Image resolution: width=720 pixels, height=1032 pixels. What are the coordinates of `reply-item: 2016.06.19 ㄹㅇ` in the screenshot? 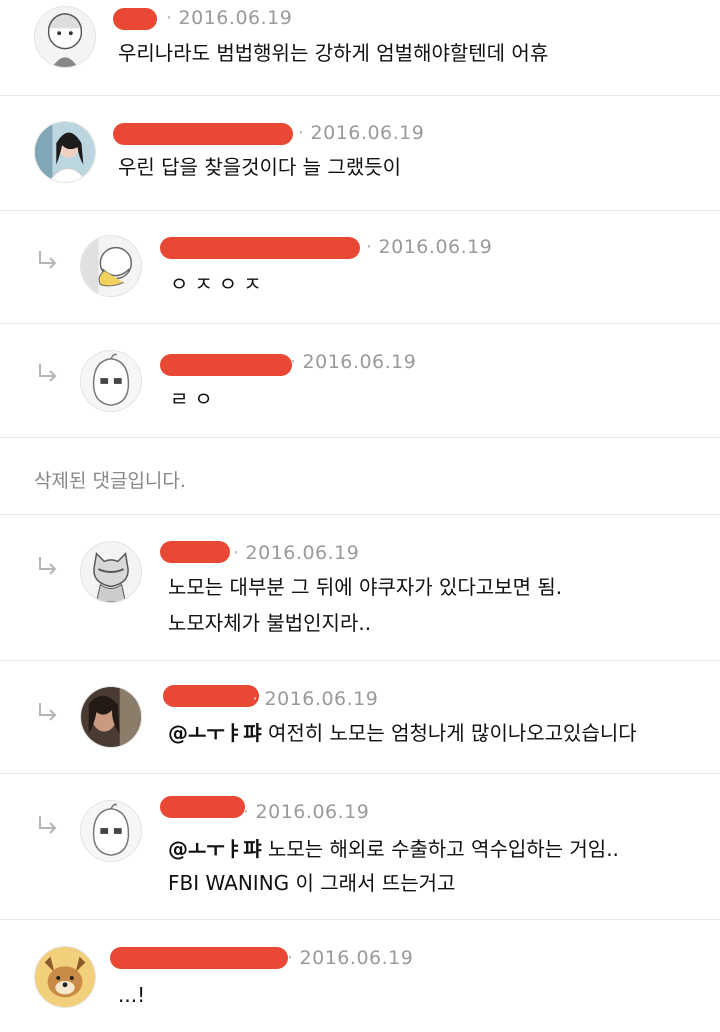 It's located at (360, 381).